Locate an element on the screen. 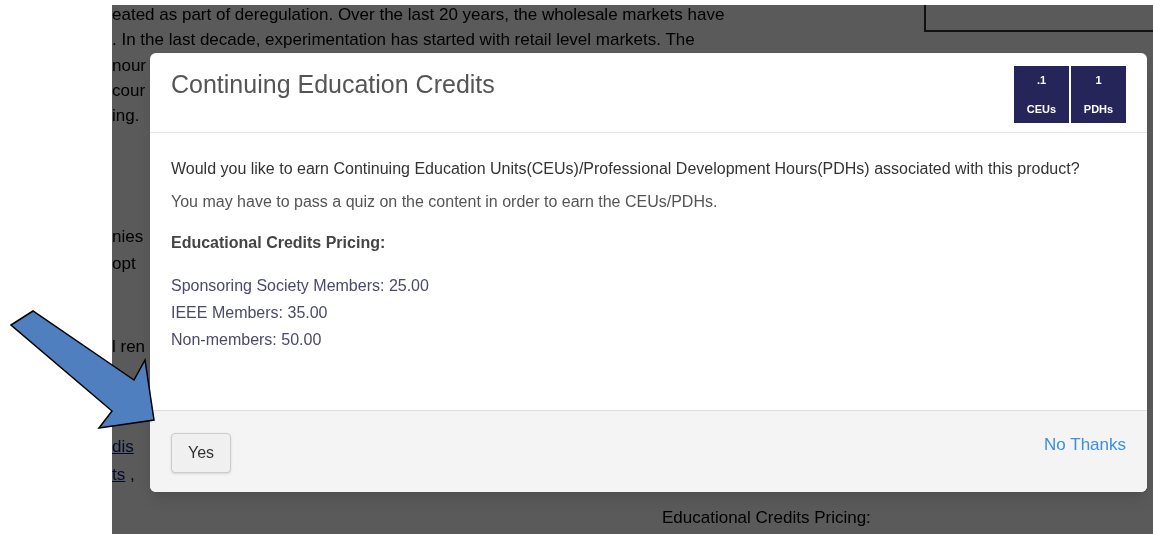 The image size is (1153, 534). modal-title: Continuing Education Credits is located at coordinates (333, 84).